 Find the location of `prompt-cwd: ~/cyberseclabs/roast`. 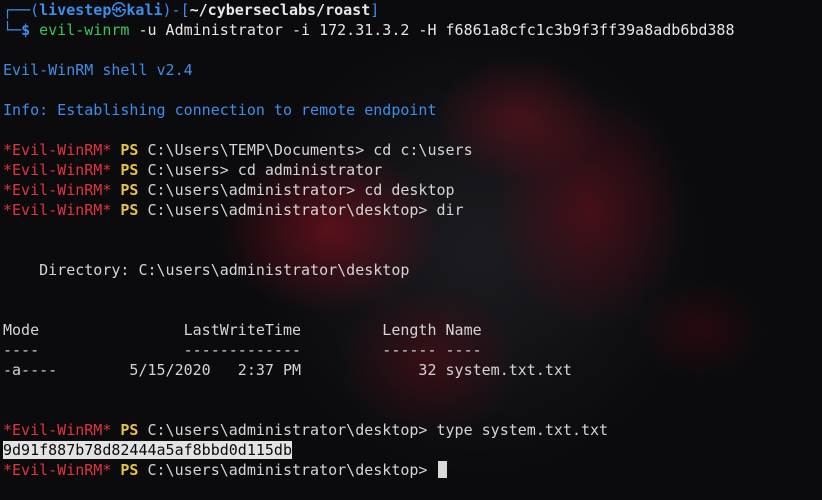

prompt-cwd: ~/cyberseclabs/roast is located at coordinates (280, 10).